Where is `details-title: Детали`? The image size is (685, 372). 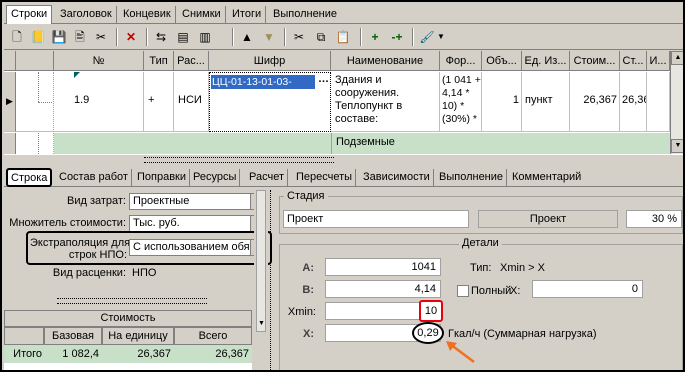 details-title: Детали is located at coordinates (480, 243).